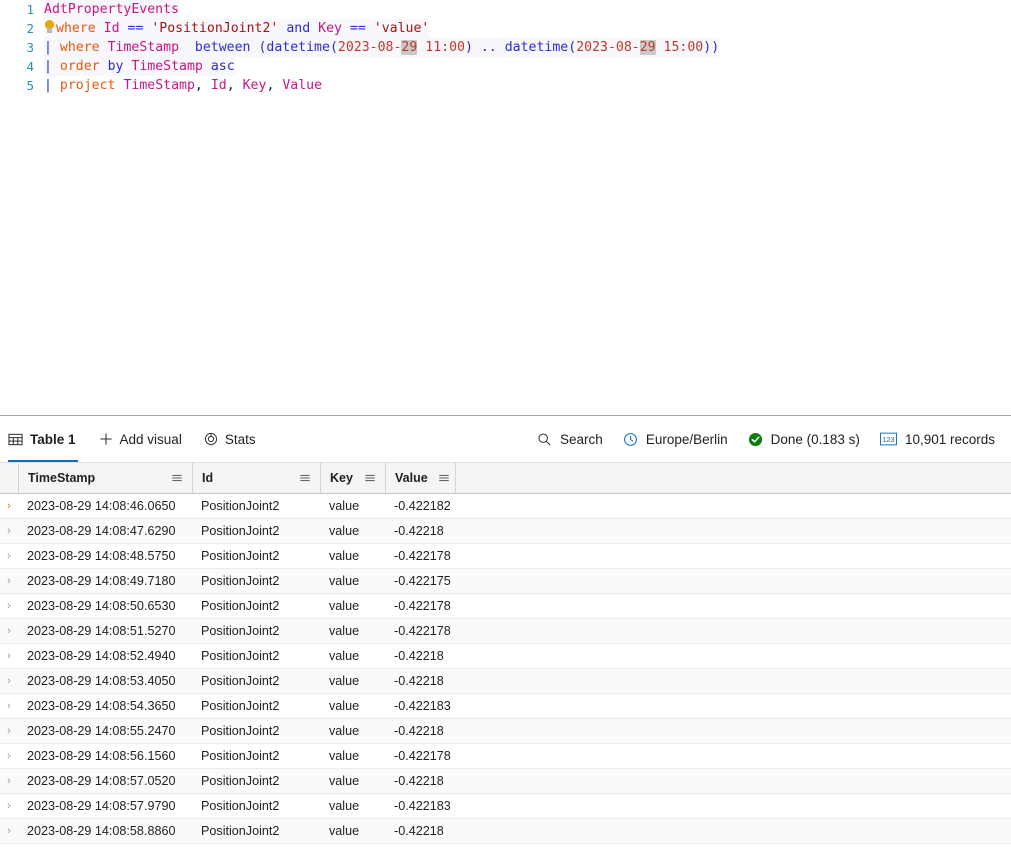  I want to click on cell-timestamp: 2023-08-29 14:08:55.2470, so click(105, 731).